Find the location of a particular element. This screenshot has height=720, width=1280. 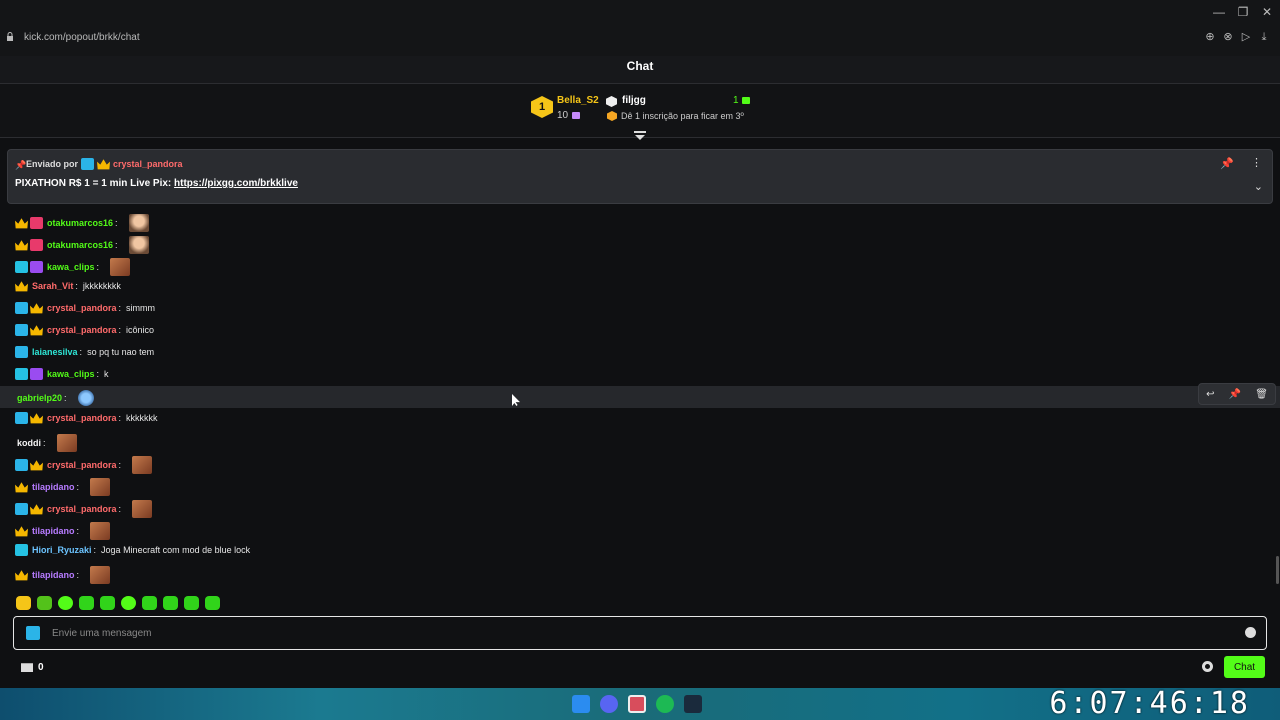

windows-start-icon is located at coordinates (581, 704).